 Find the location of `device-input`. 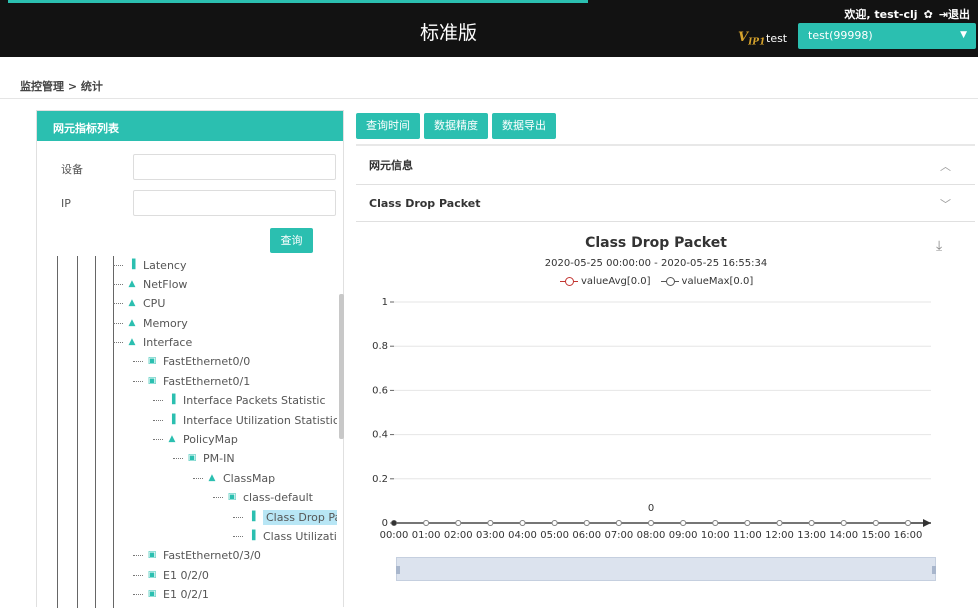

device-input is located at coordinates (234, 167).